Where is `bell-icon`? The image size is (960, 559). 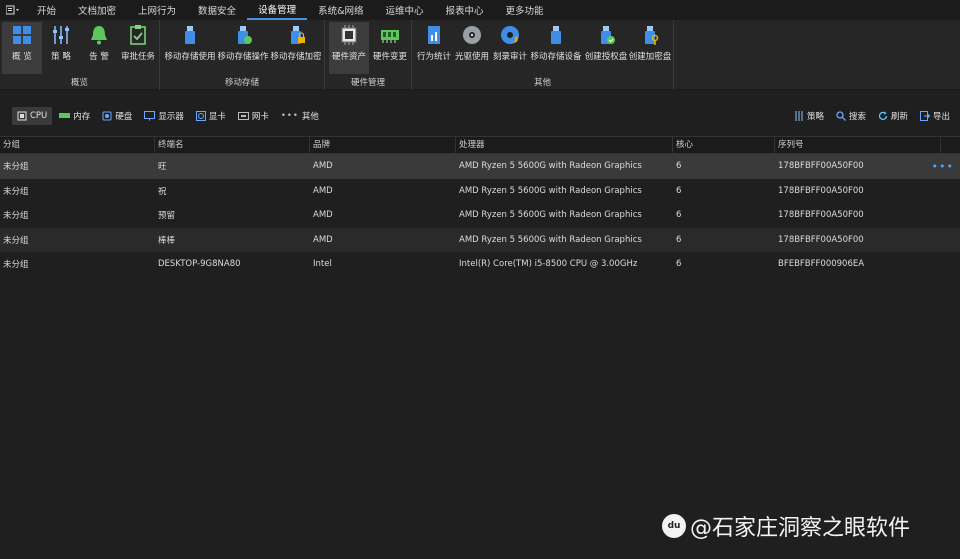 bell-icon is located at coordinates (99, 35).